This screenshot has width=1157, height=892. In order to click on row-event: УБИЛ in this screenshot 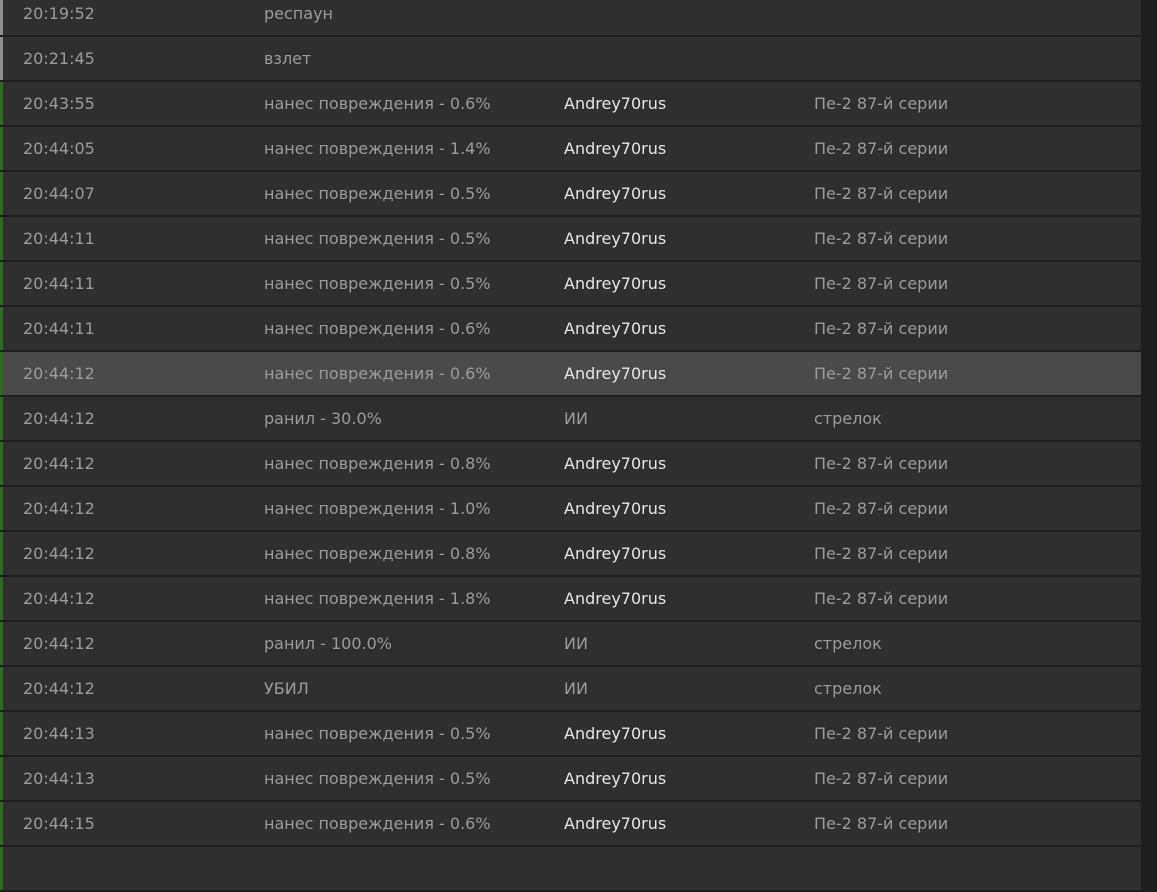, I will do `click(286, 688)`.